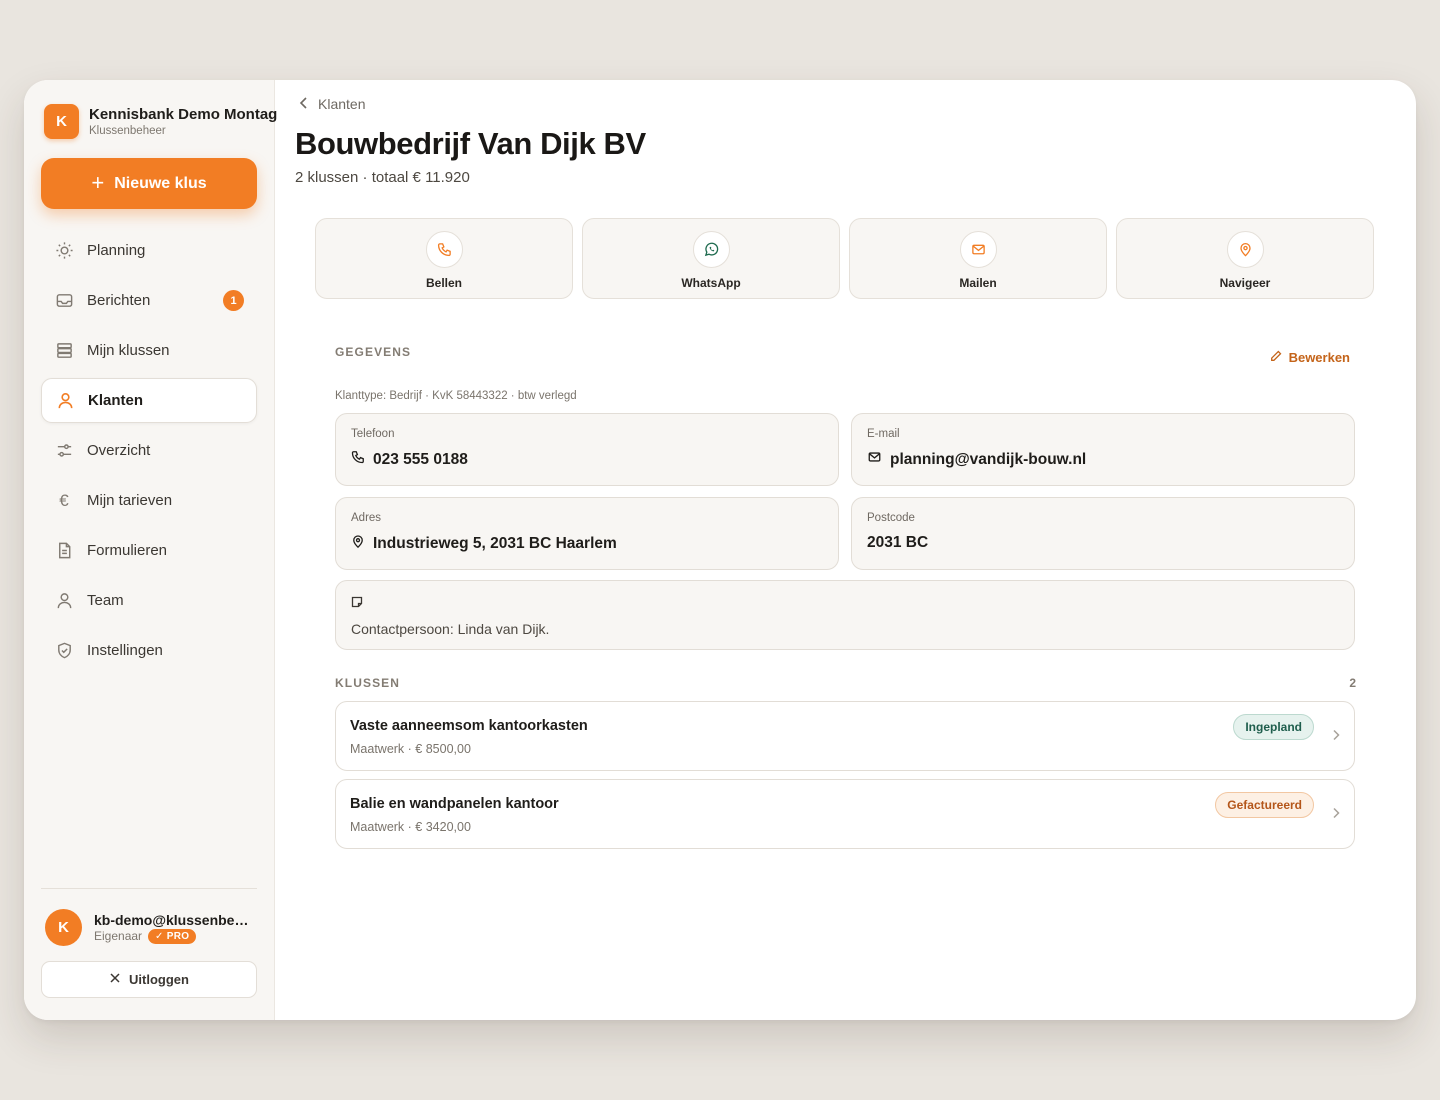  I want to click on avatar: K, so click(63, 927).